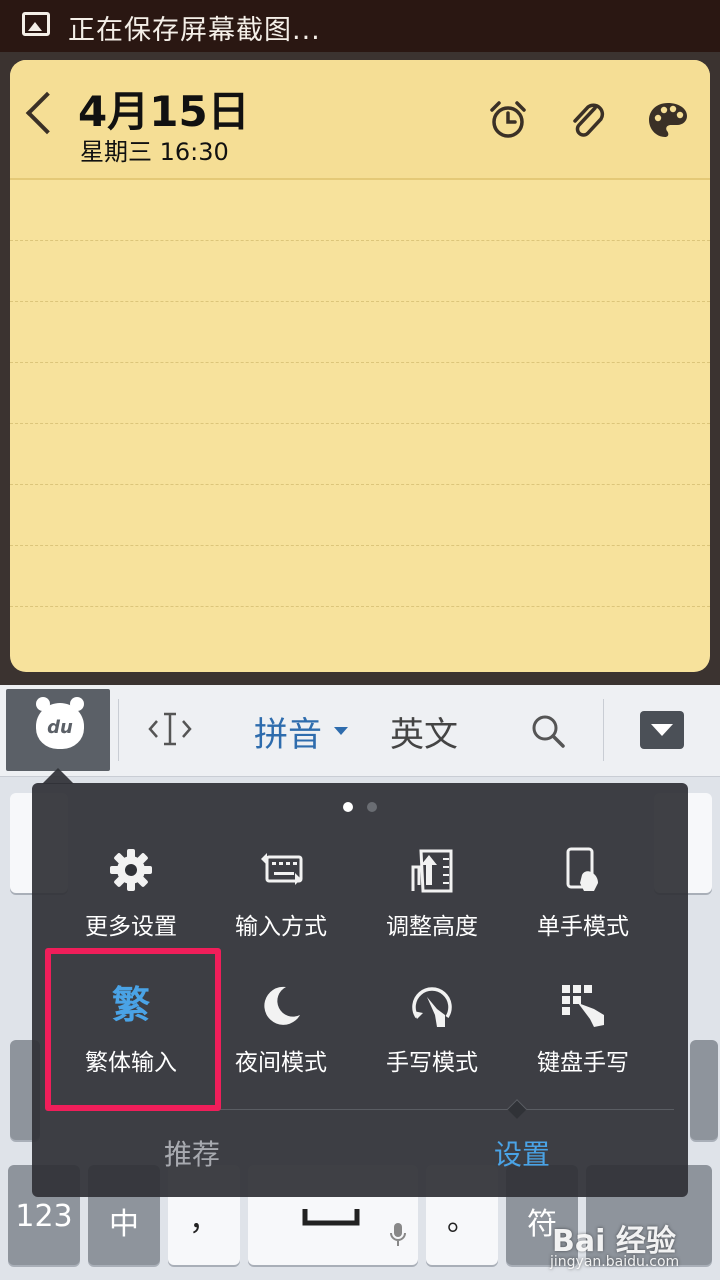  What do you see at coordinates (508, 120) in the screenshot?
I see `alarm-icon` at bounding box center [508, 120].